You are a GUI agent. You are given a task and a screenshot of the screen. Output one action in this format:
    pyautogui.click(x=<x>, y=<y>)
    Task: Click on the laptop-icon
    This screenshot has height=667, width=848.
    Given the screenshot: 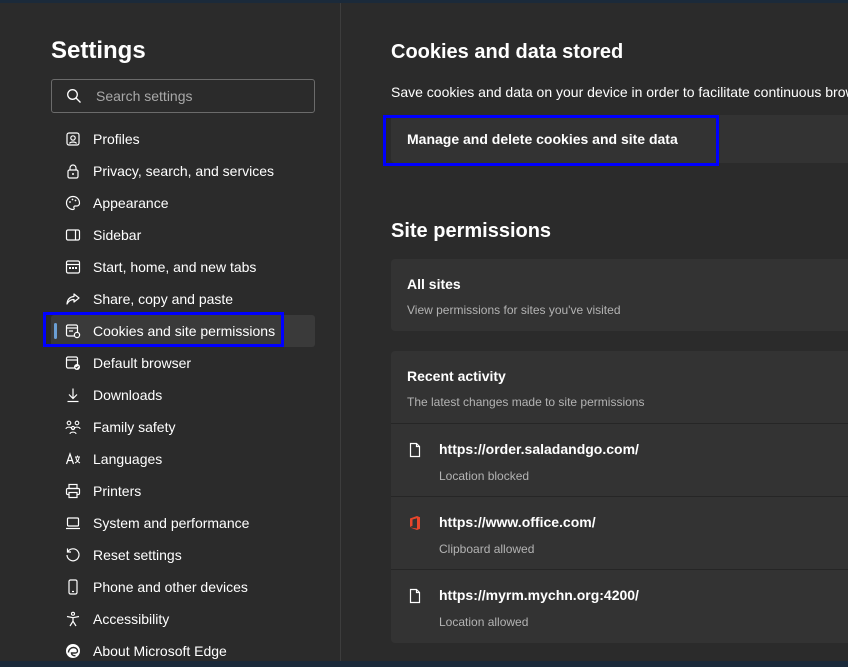 What is the action you would take?
    pyautogui.click(x=73, y=523)
    